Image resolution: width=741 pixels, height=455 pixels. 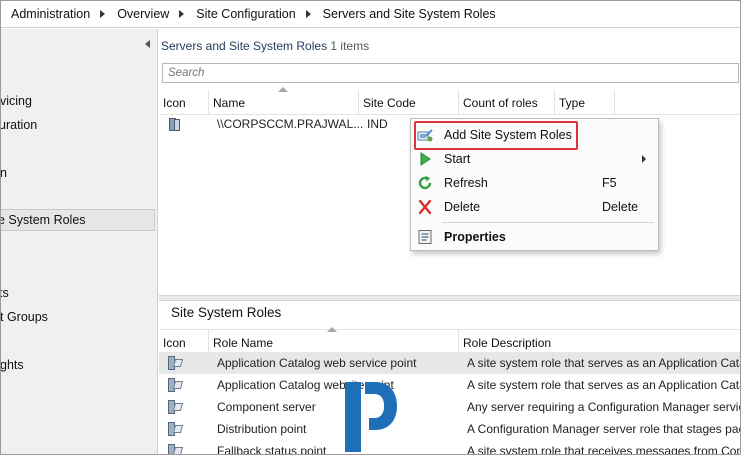 I want to click on role-name: Application Catalog web service point, so click(x=317, y=363).